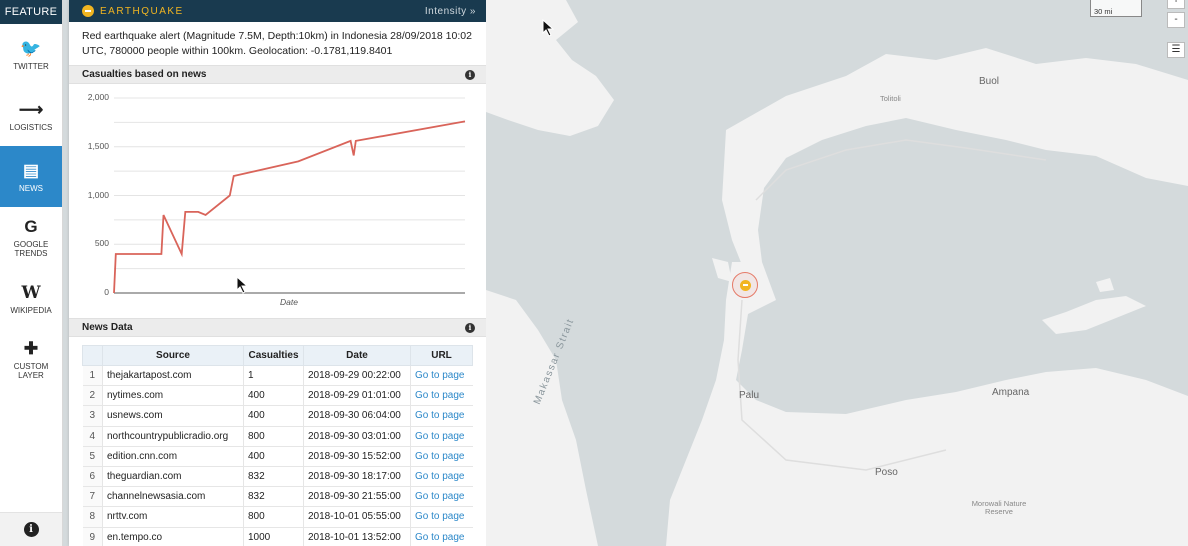 The width and height of the screenshot is (1188, 546). What do you see at coordinates (173, 517) in the screenshot?
I see `source-cell: nrttv.com` at bounding box center [173, 517].